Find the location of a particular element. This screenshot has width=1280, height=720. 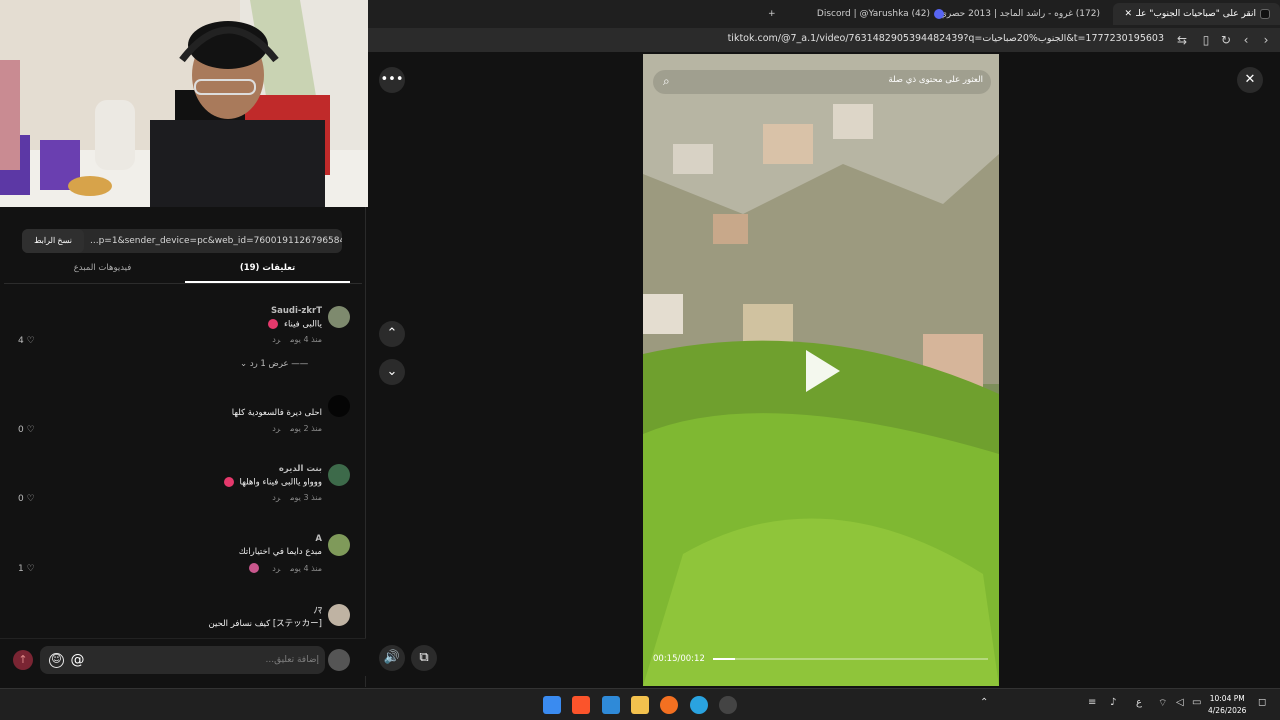

telegram-icon is located at coordinates (699, 705).